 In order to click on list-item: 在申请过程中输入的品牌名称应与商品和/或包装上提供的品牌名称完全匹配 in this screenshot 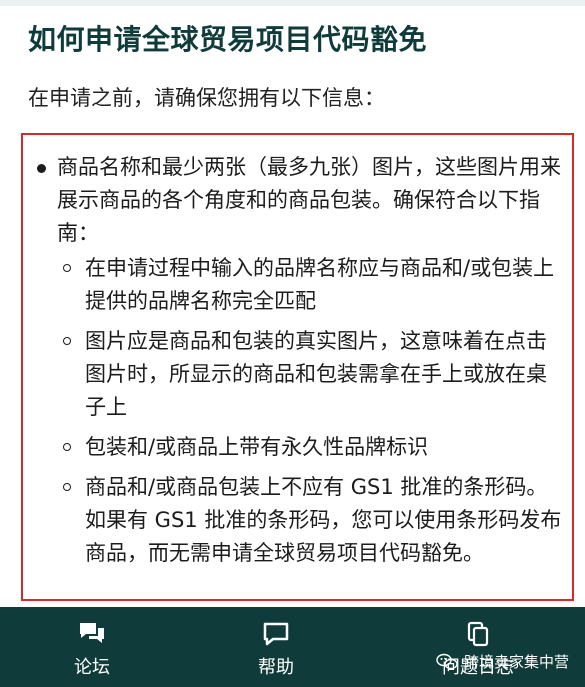, I will do `click(309, 285)`.